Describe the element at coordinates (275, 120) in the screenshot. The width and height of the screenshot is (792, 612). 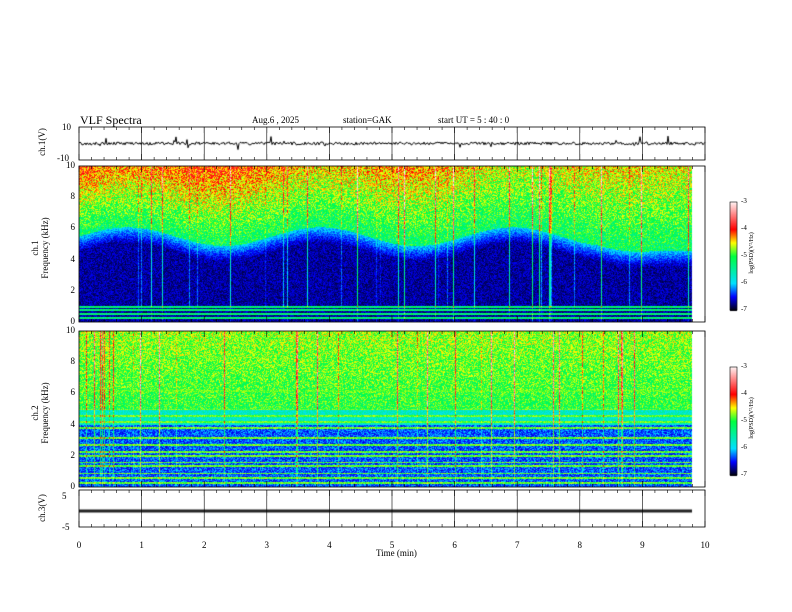
I see `date-label: Aug.6 , 2025` at that location.